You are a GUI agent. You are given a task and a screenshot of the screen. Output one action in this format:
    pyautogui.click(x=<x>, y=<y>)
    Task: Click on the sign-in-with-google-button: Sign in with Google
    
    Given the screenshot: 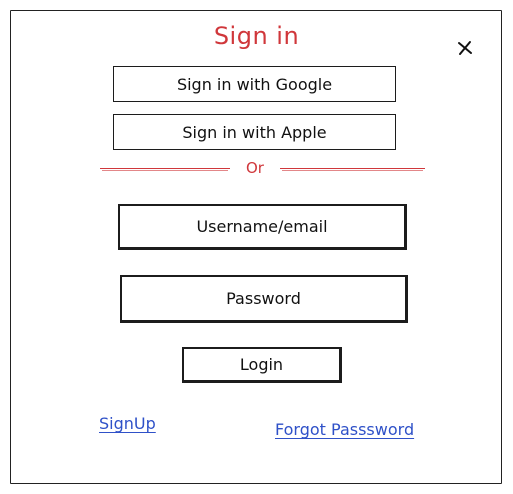 What is the action you would take?
    pyautogui.click(x=254, y=84)
    